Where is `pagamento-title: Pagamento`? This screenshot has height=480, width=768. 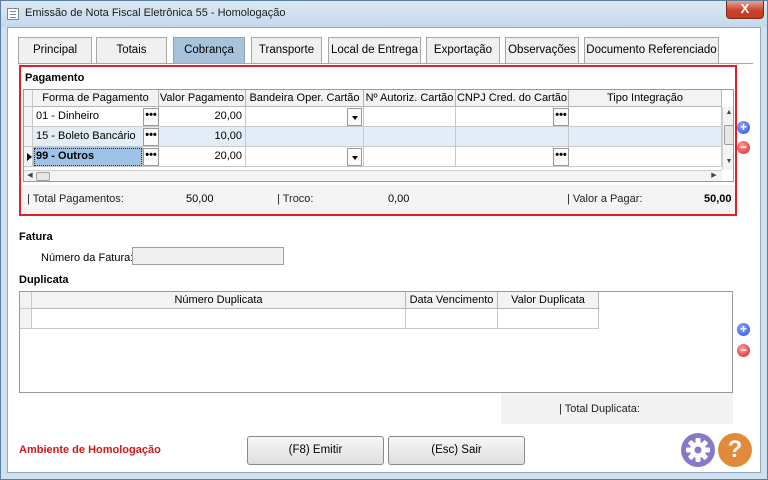
pagamento-title: Pagamento is located at coordinates (55, 78).